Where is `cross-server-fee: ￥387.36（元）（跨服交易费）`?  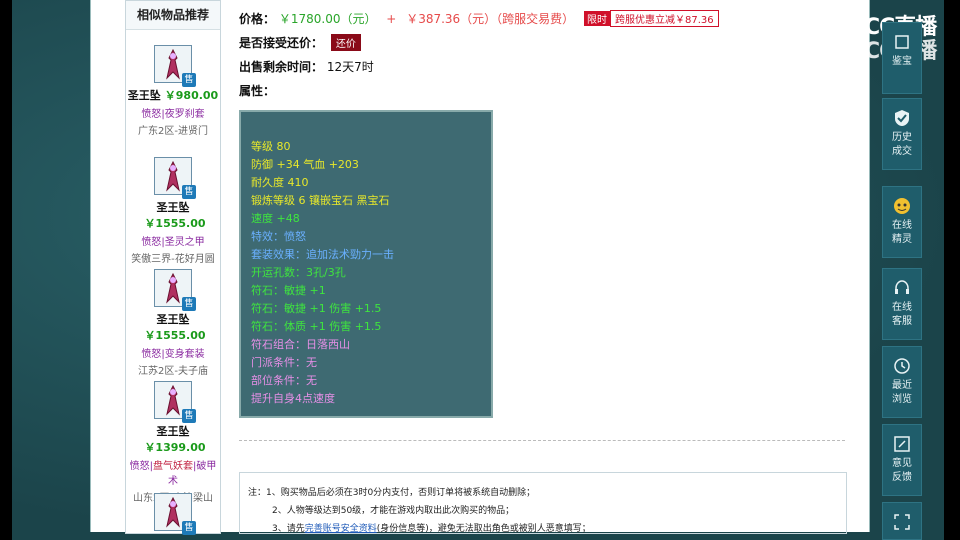
cross-server-fee: ￥387.36（元）（跨服交易费） is located at coordinates (490, 19).